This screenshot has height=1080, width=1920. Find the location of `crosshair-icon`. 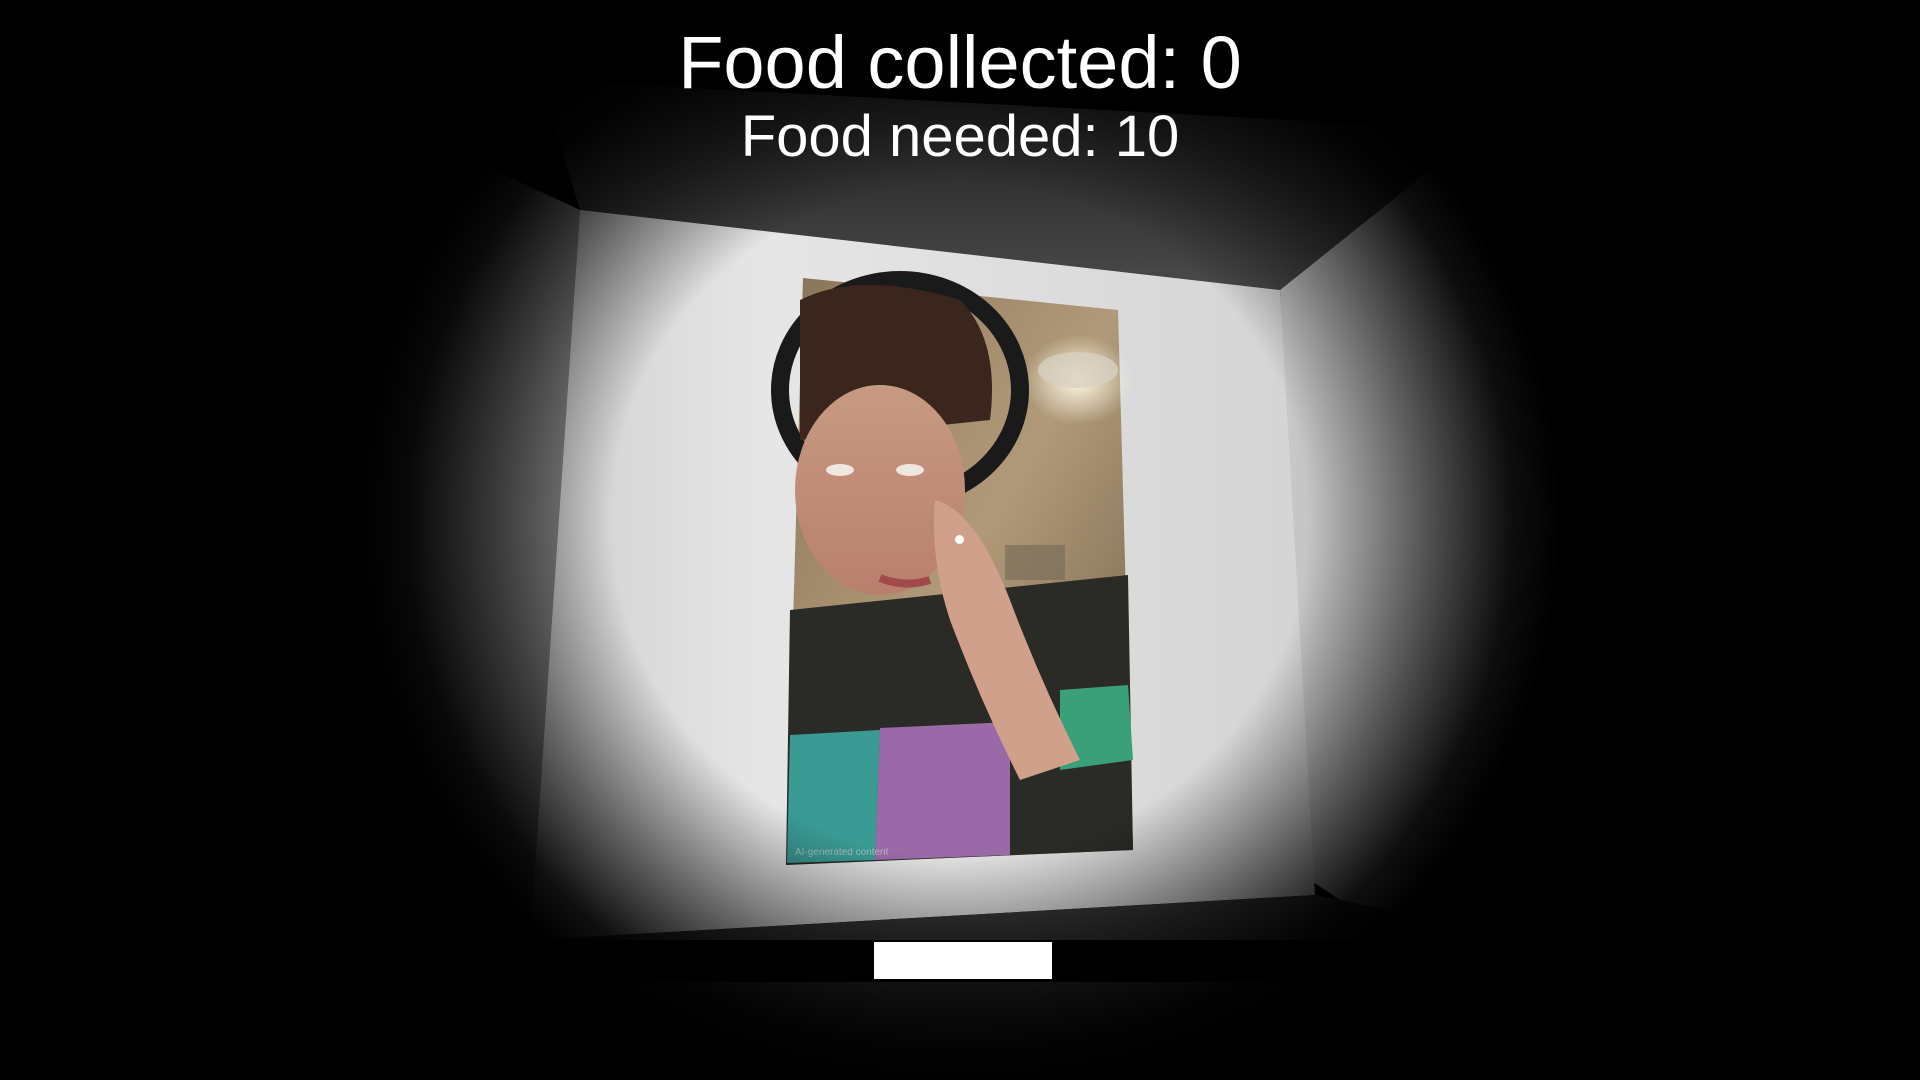

crosshair-icon is located at coordinates (959, 539).